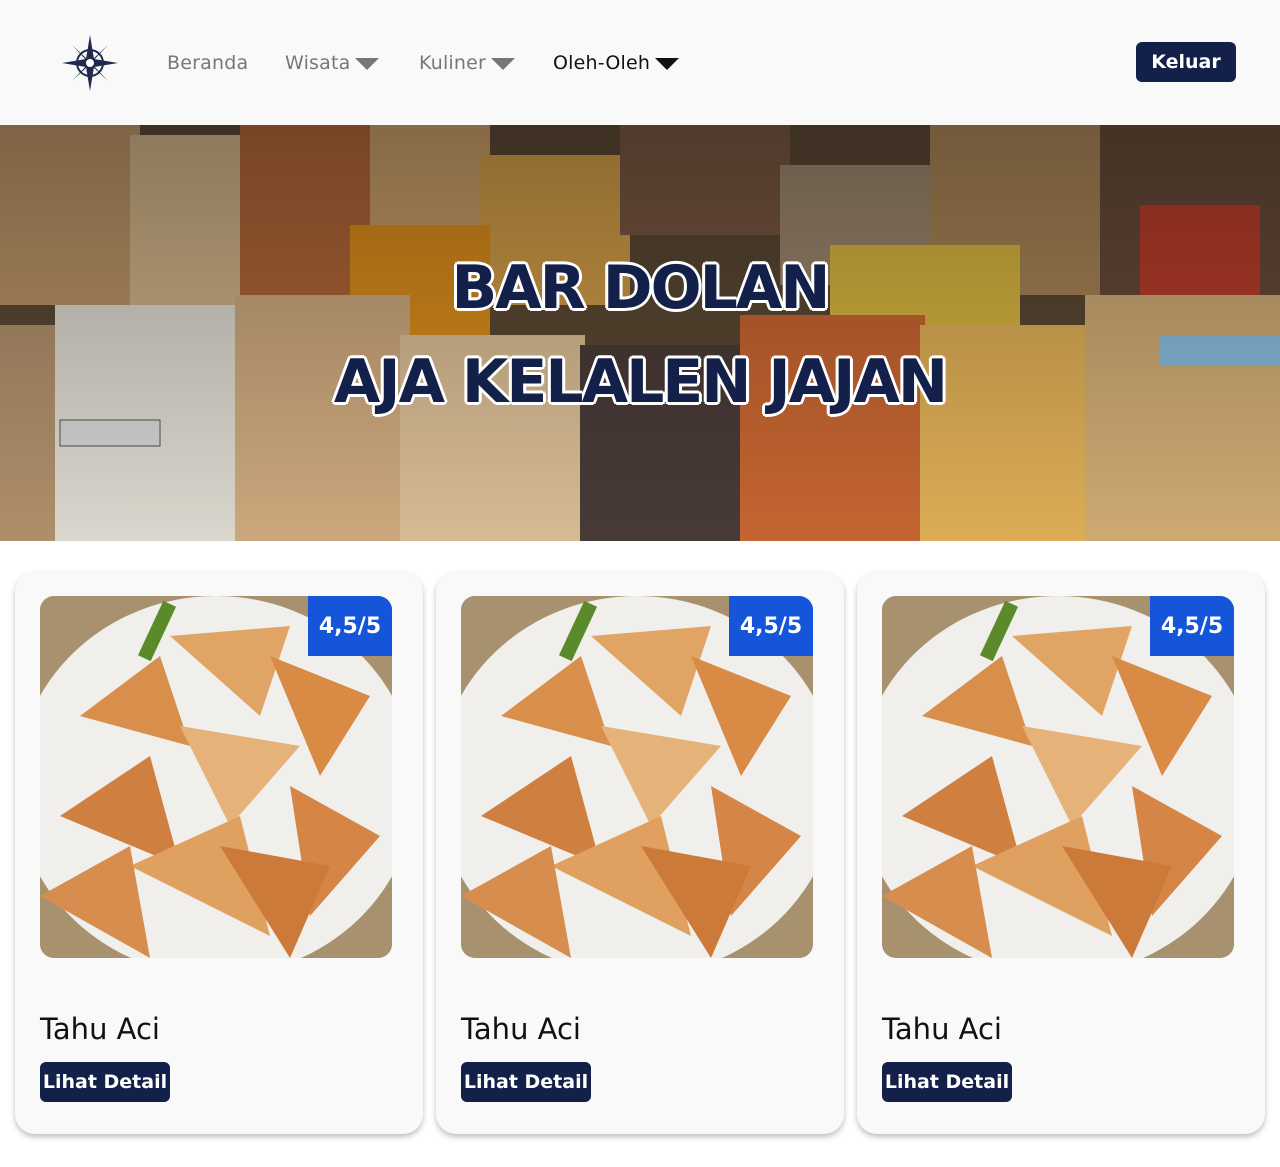  I want to click on nav-kuliner-label: Kuliner, so click(453, 63).